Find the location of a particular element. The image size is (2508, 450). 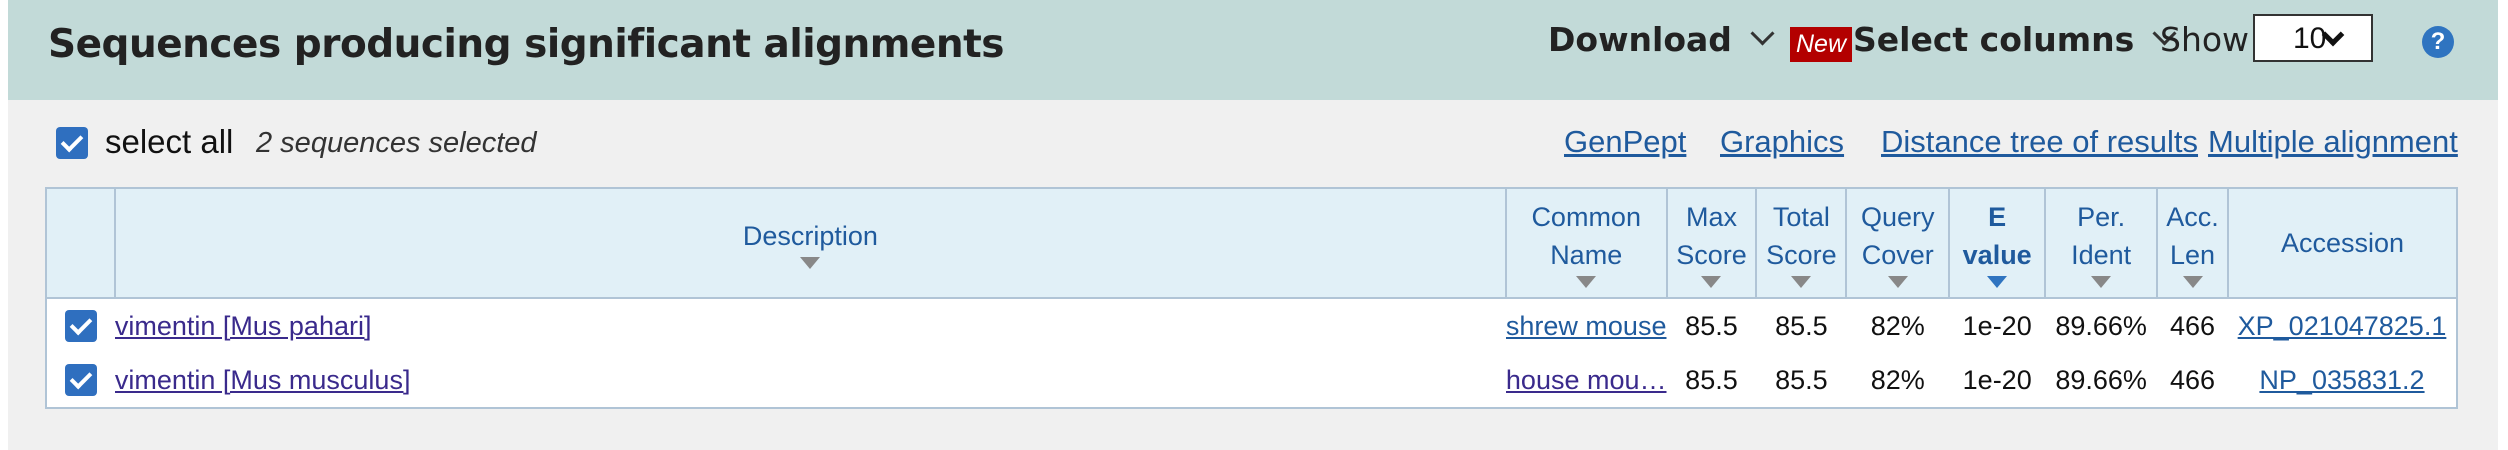

col-acc-len: Acc. Len is located at coordinates (2192, 243).